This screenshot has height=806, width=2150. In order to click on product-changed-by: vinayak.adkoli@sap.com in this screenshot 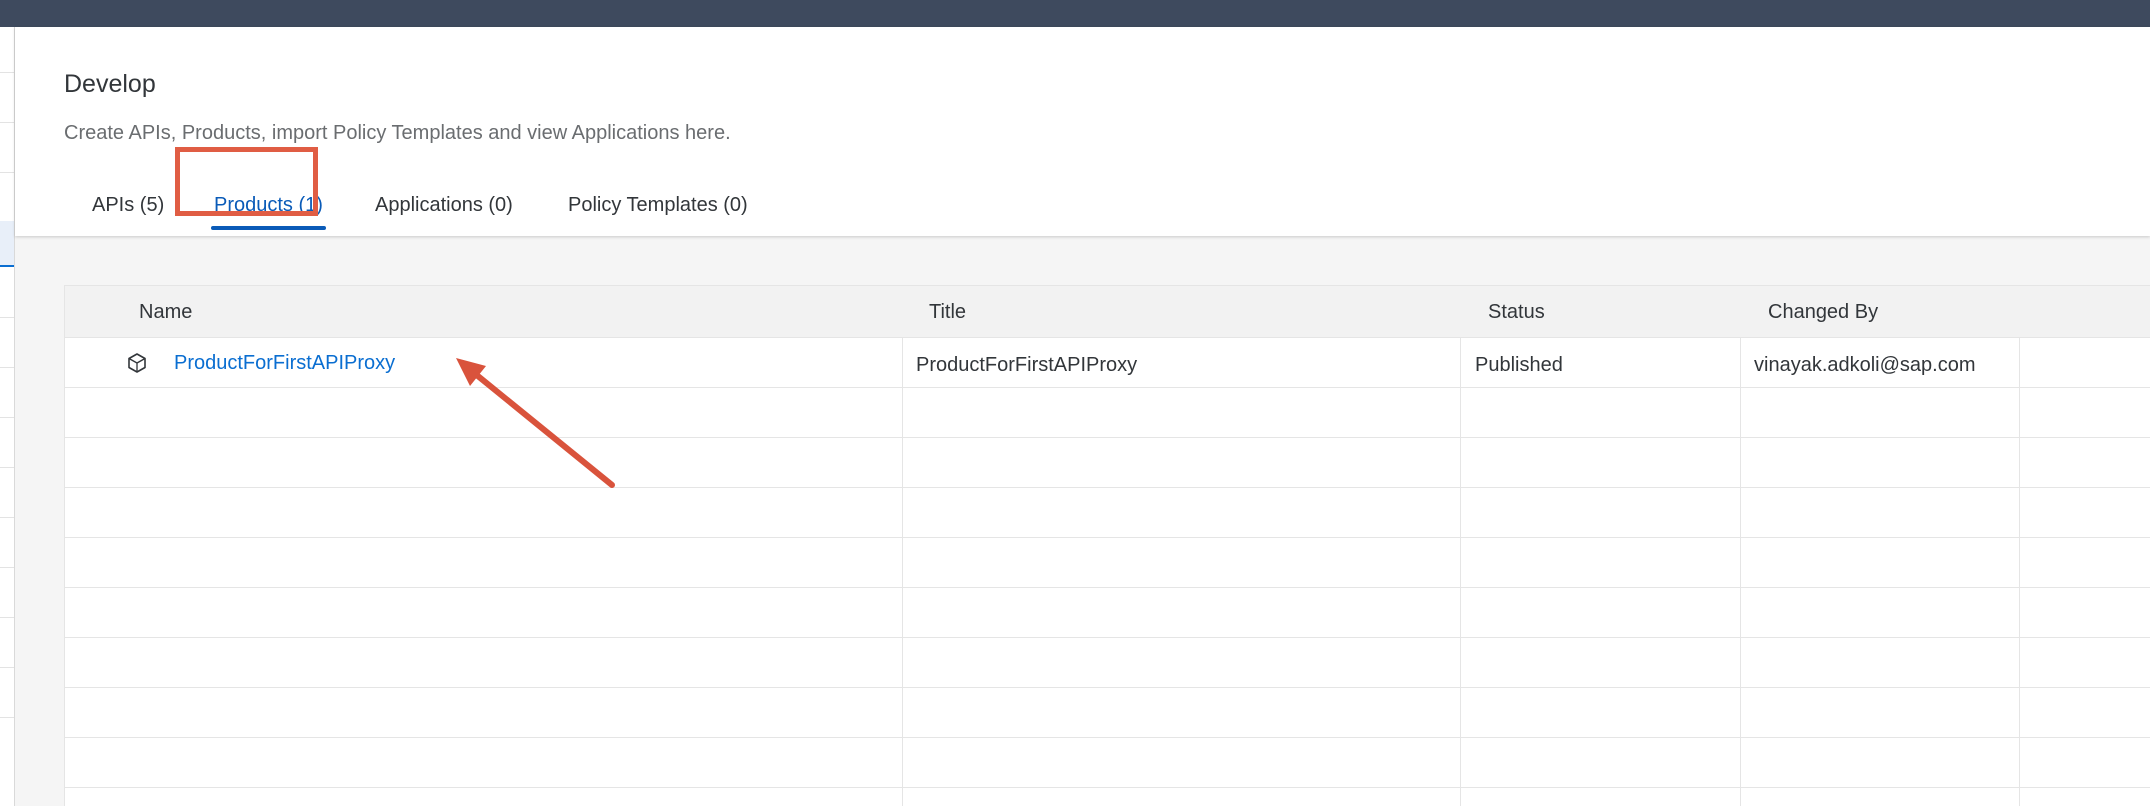, I will do `click(1865, 365)`.